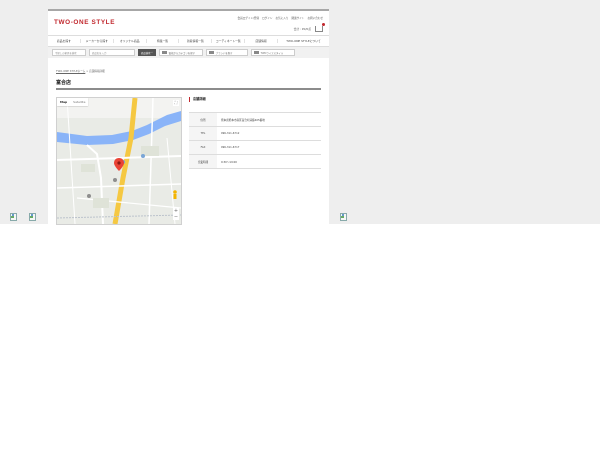  What do you see at coordinates (262, 41) in the screenshot?
I see `nav-item-stores: 店舗情報` at bounding box center [262, 41].